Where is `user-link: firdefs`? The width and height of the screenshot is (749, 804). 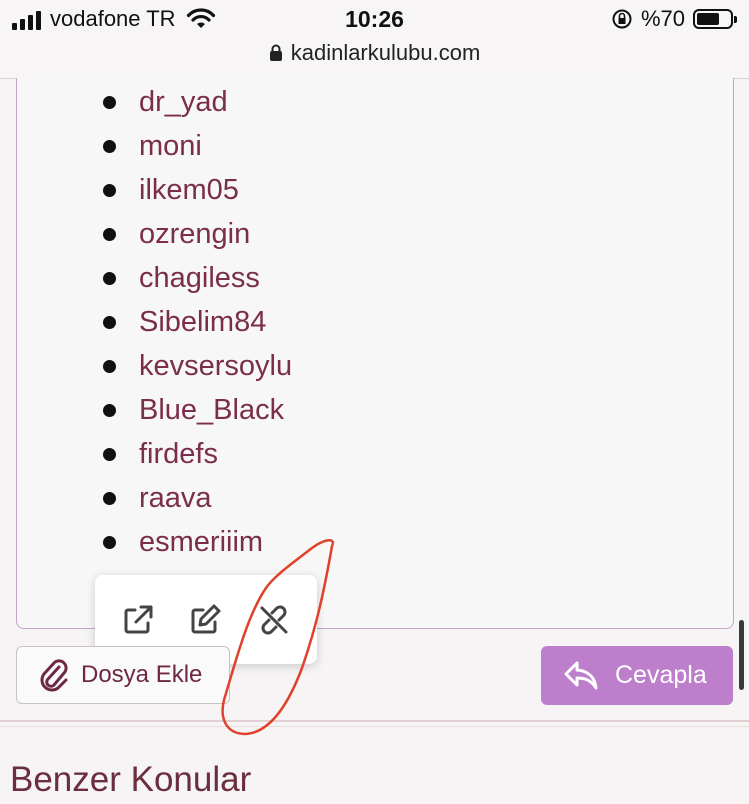
user-link: firdefs is located at coordinates (178, 454).